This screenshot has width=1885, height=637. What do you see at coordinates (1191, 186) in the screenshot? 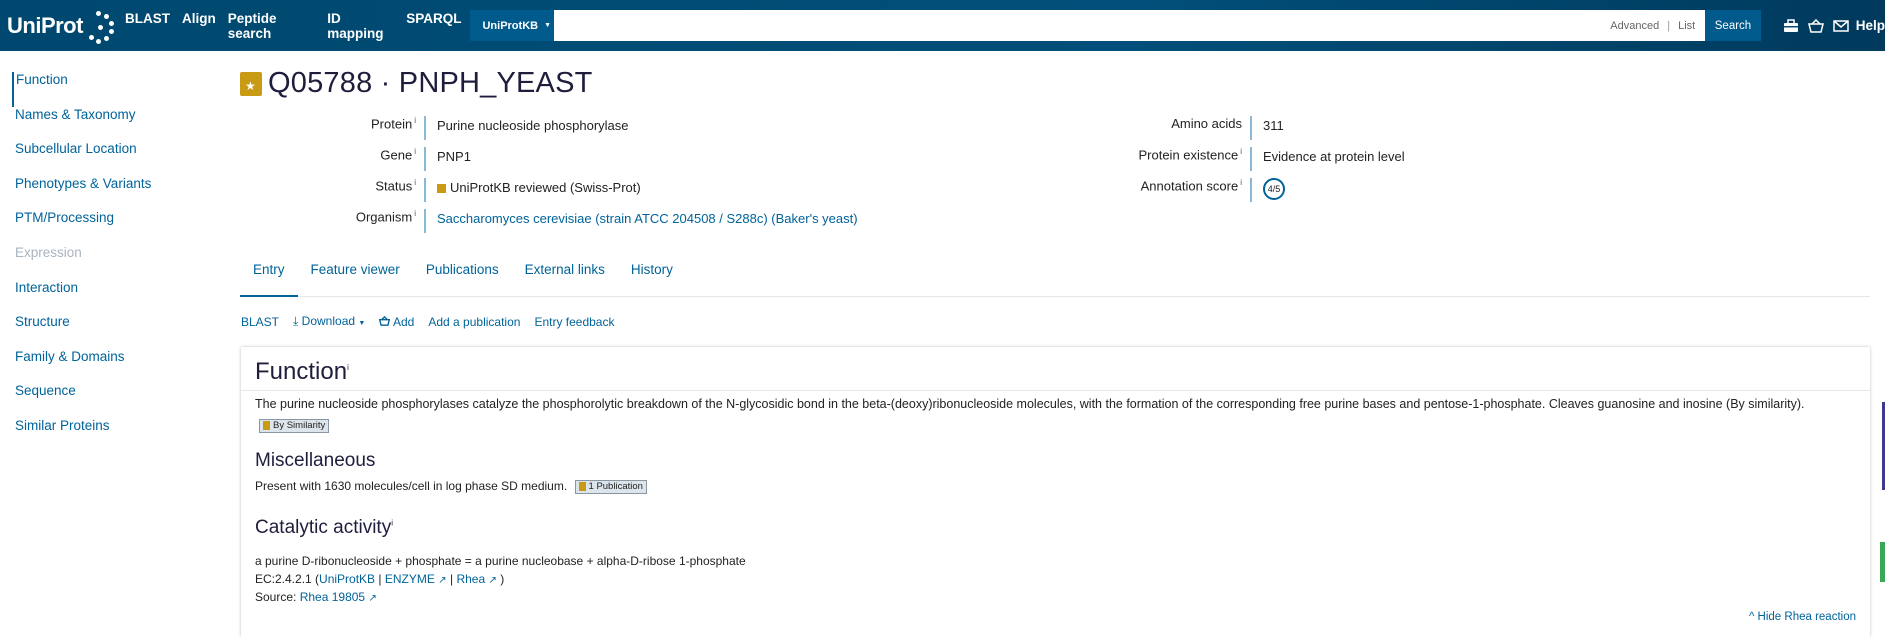
I see `info-label: Annotation score i` at bounding box center [1191, 186].